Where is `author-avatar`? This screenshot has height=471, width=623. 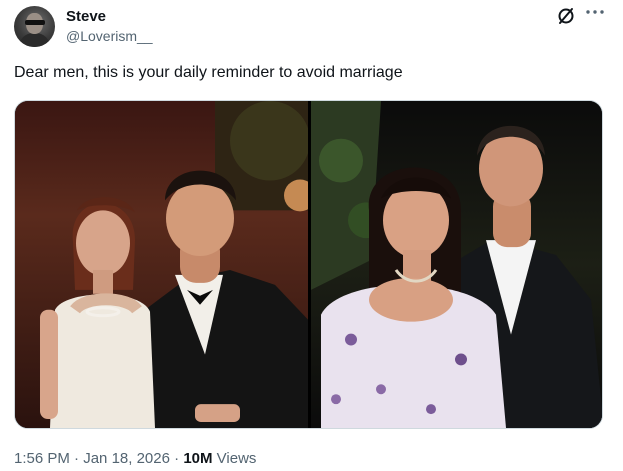
author-avatar is located at coordinates (34, 26).